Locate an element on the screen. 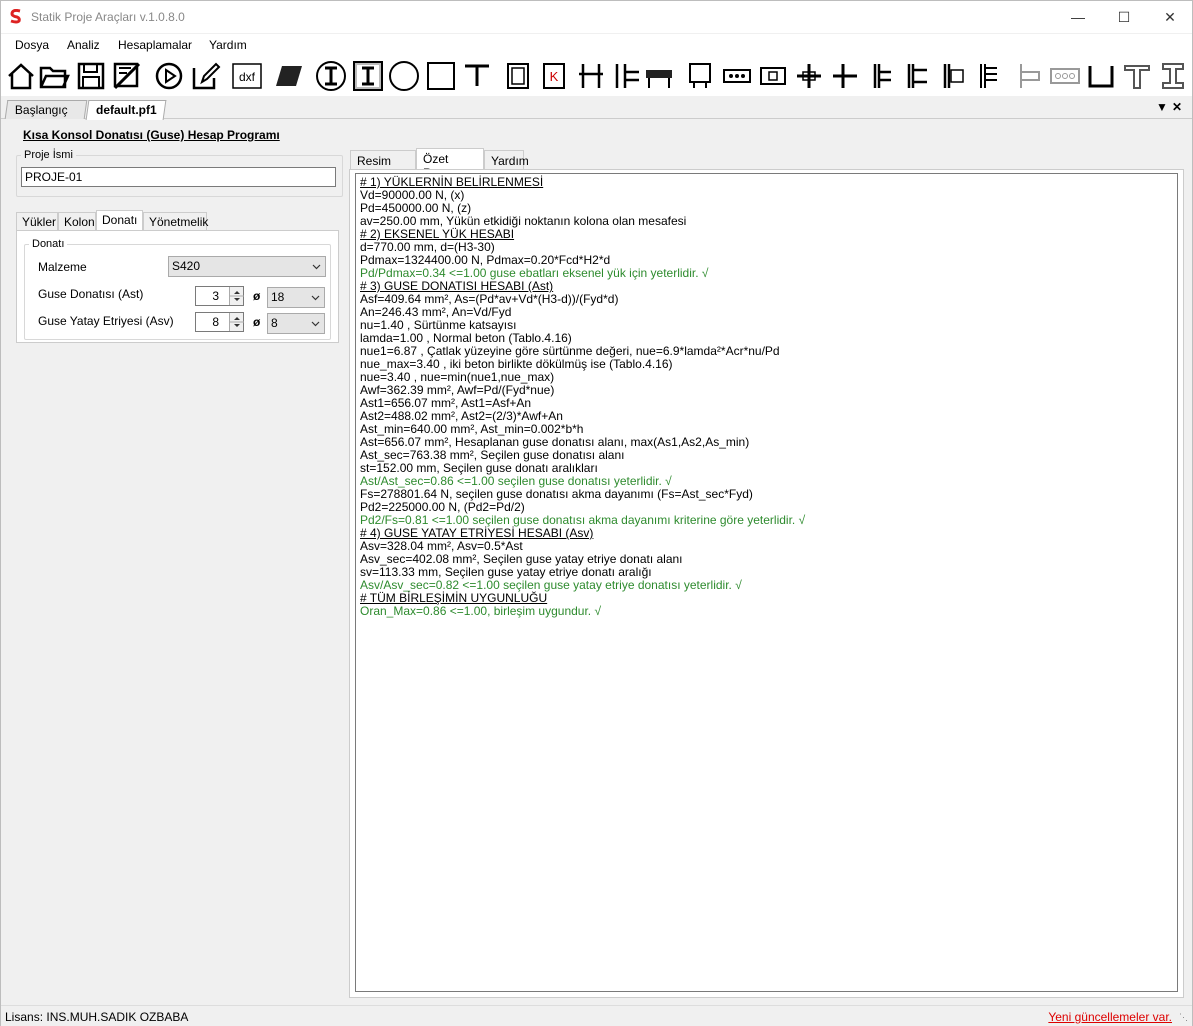 This screenshot has width=1193, height=1026. connection5-icon is located at coordinates (953, 76).